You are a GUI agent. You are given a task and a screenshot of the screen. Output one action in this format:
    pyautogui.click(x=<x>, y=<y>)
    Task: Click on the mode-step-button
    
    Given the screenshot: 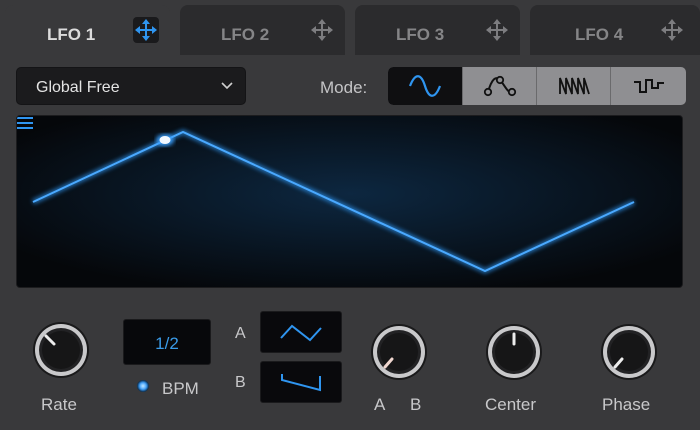 What is the action you would take?
    pyautogui.click(x=648, y=86)
    